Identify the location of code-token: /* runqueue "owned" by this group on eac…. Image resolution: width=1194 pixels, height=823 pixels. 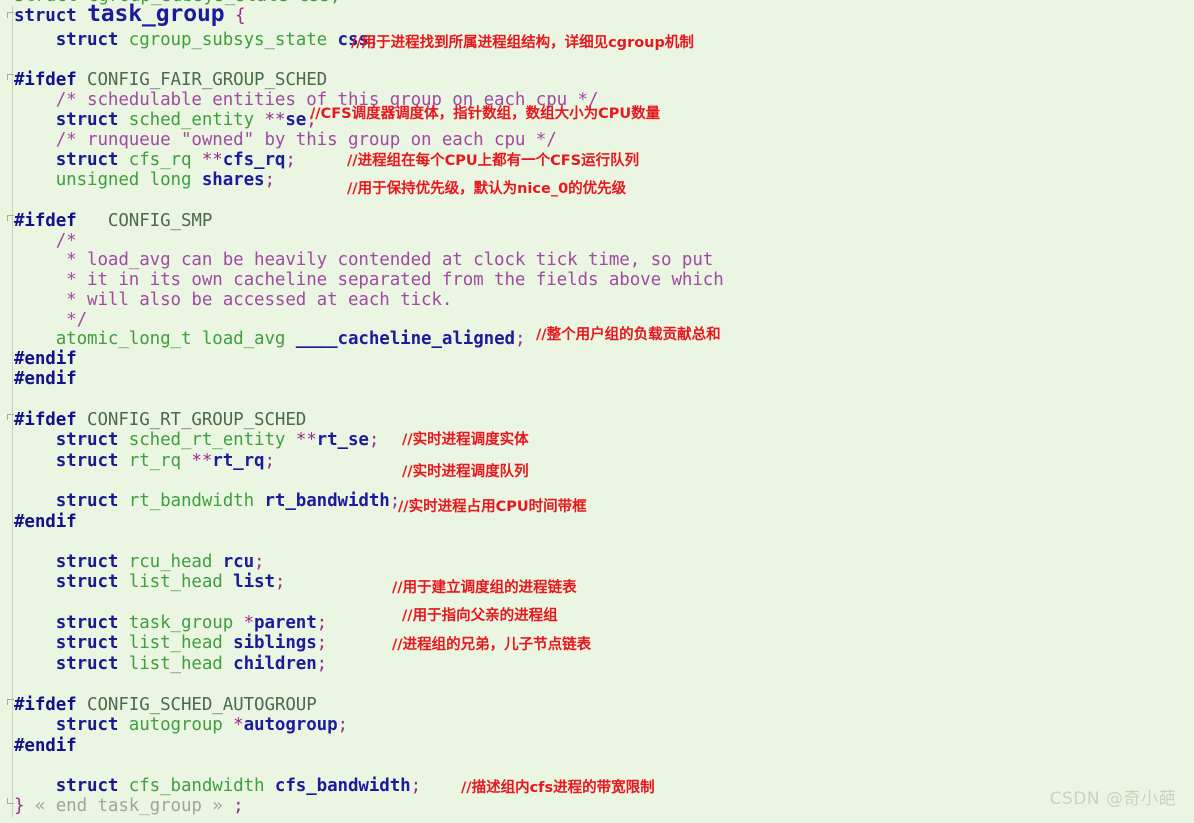
(285, 140).